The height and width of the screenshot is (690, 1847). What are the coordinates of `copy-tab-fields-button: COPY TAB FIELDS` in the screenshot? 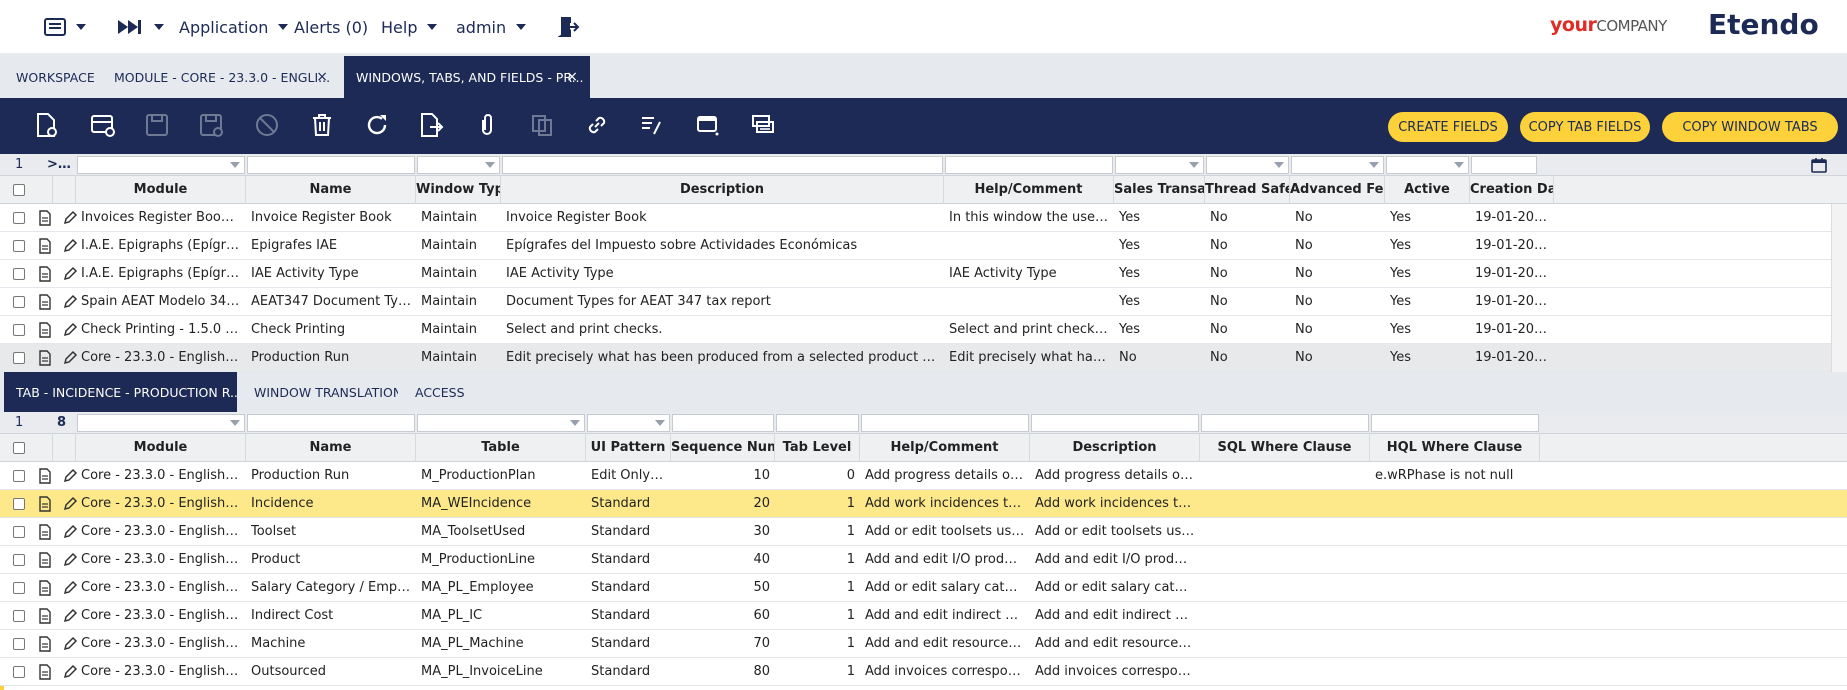 It's located at (1585, 127).